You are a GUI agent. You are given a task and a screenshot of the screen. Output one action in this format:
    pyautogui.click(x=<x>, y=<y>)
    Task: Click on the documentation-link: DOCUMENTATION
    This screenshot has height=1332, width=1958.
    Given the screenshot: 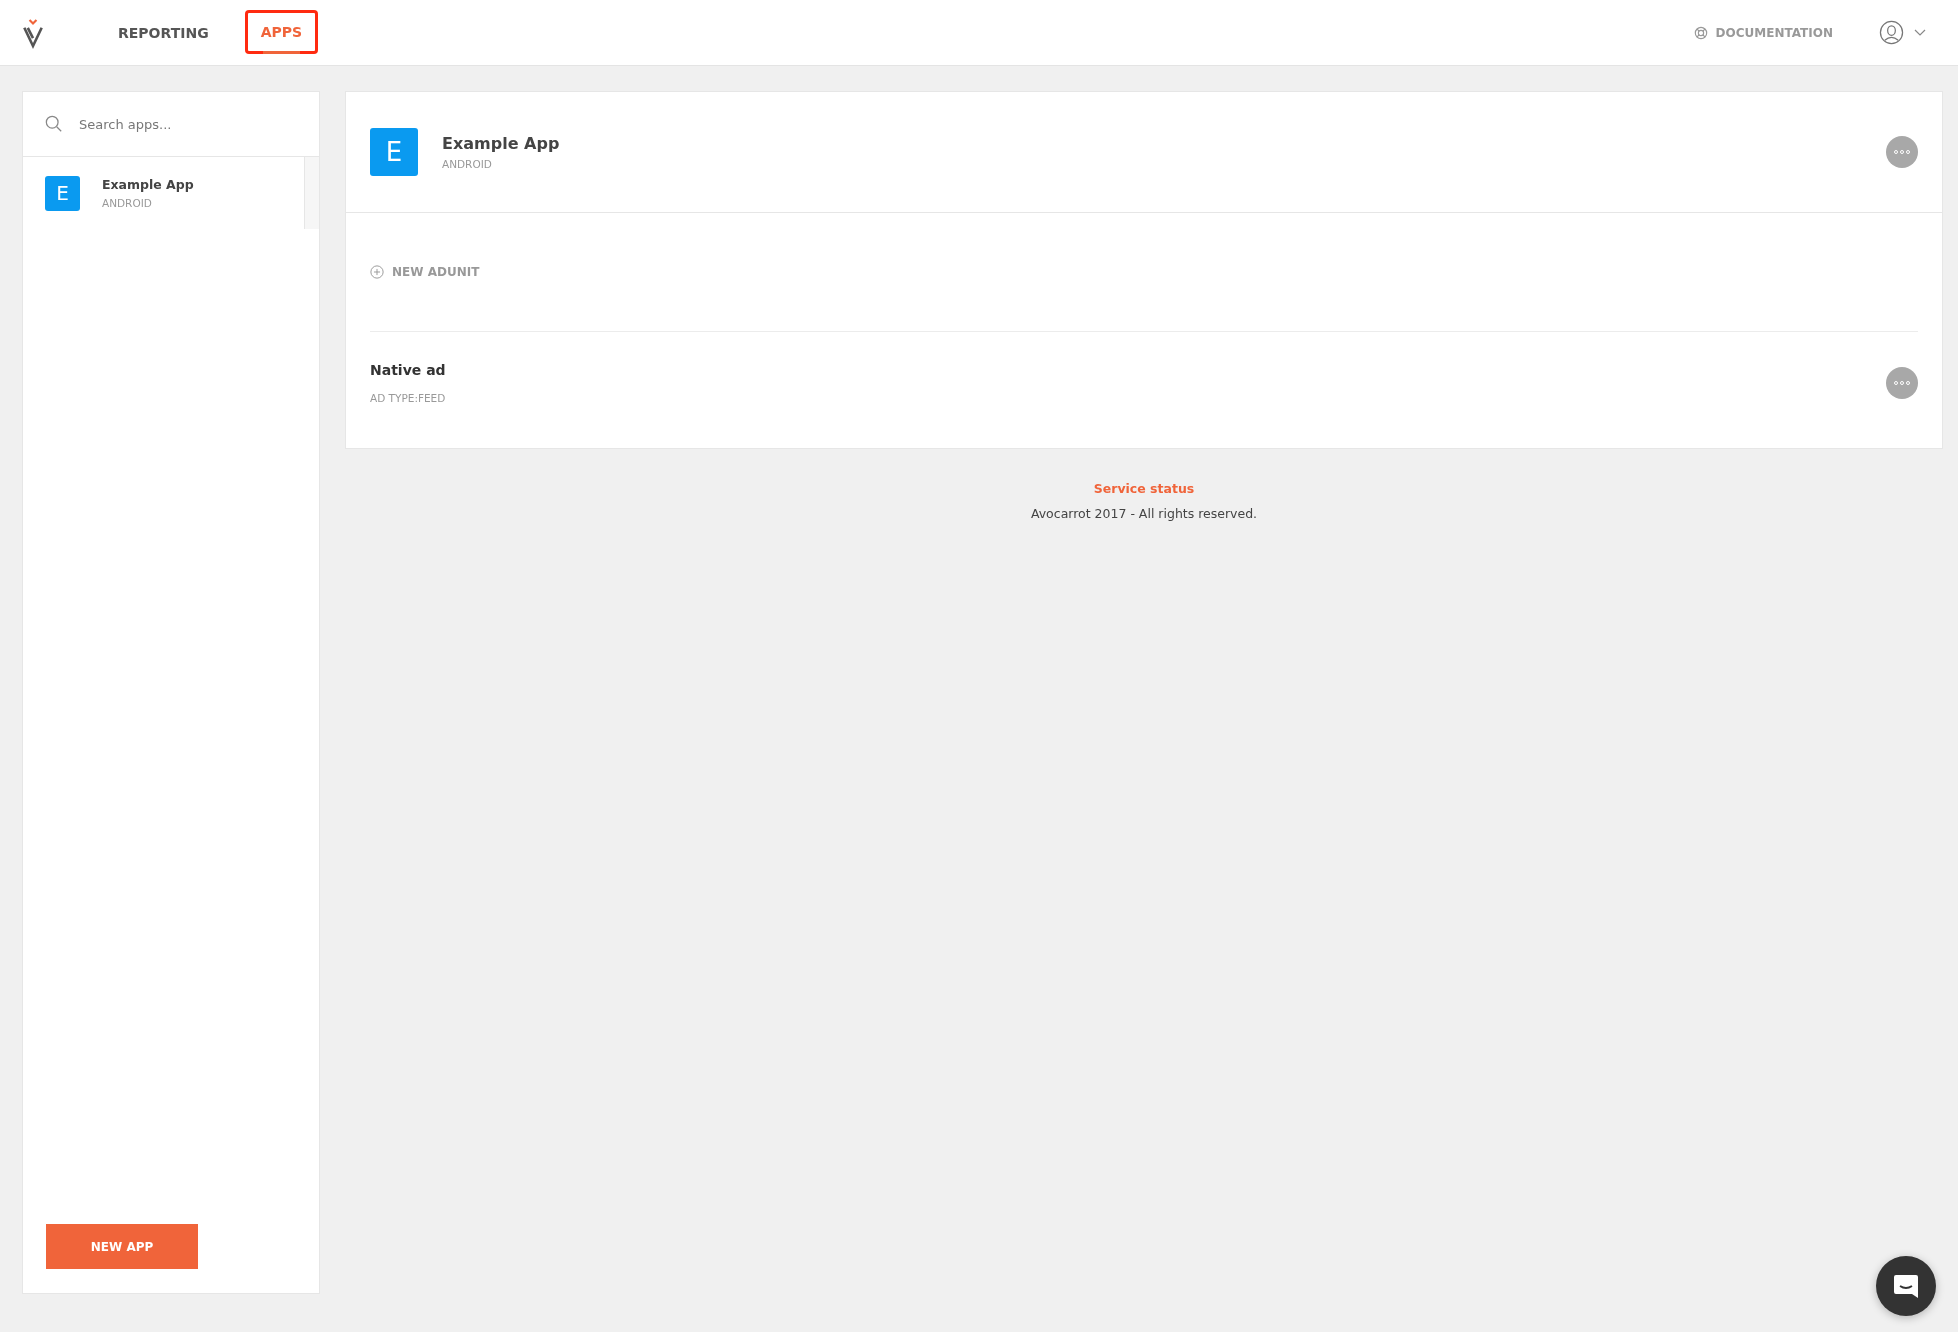 What is the action you would take?
    pyautogui.click(x=1763, y=32)
    